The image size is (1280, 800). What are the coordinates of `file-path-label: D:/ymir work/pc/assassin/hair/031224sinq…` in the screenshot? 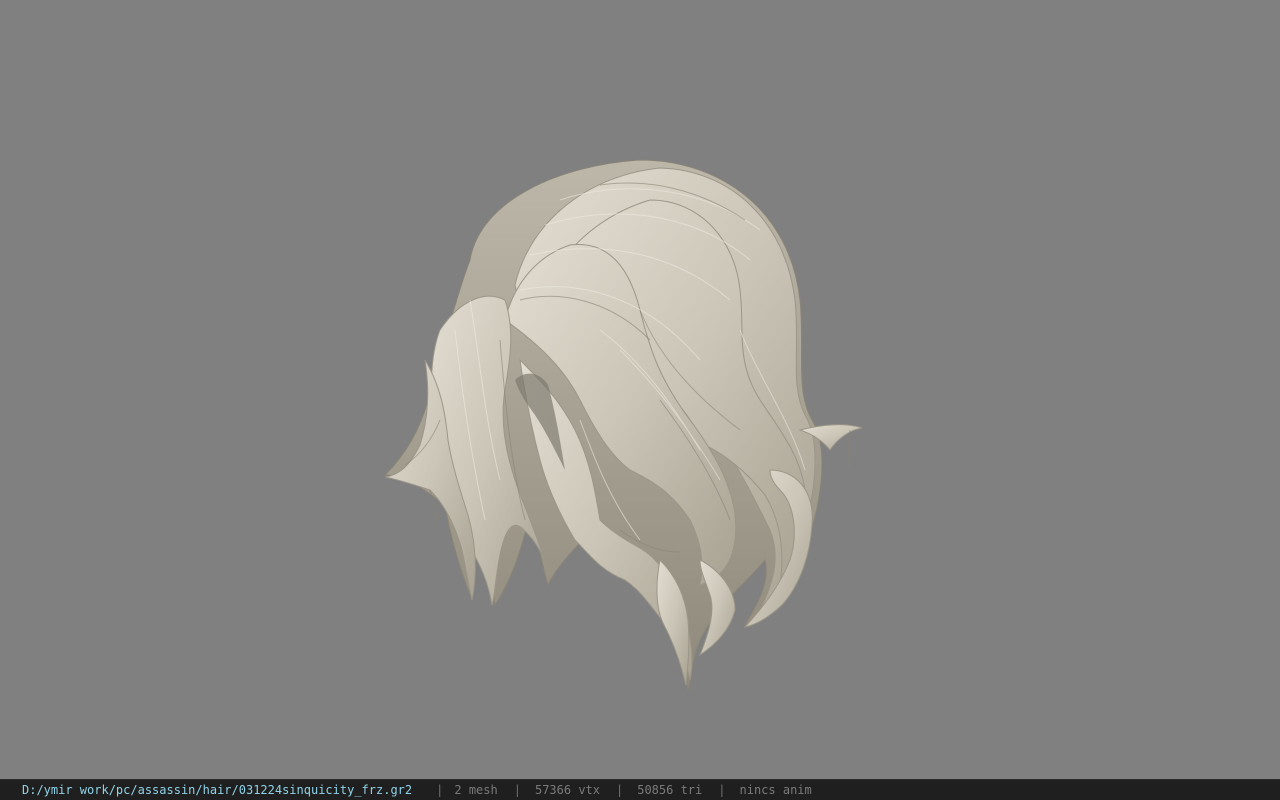 It's located at (217, 790).